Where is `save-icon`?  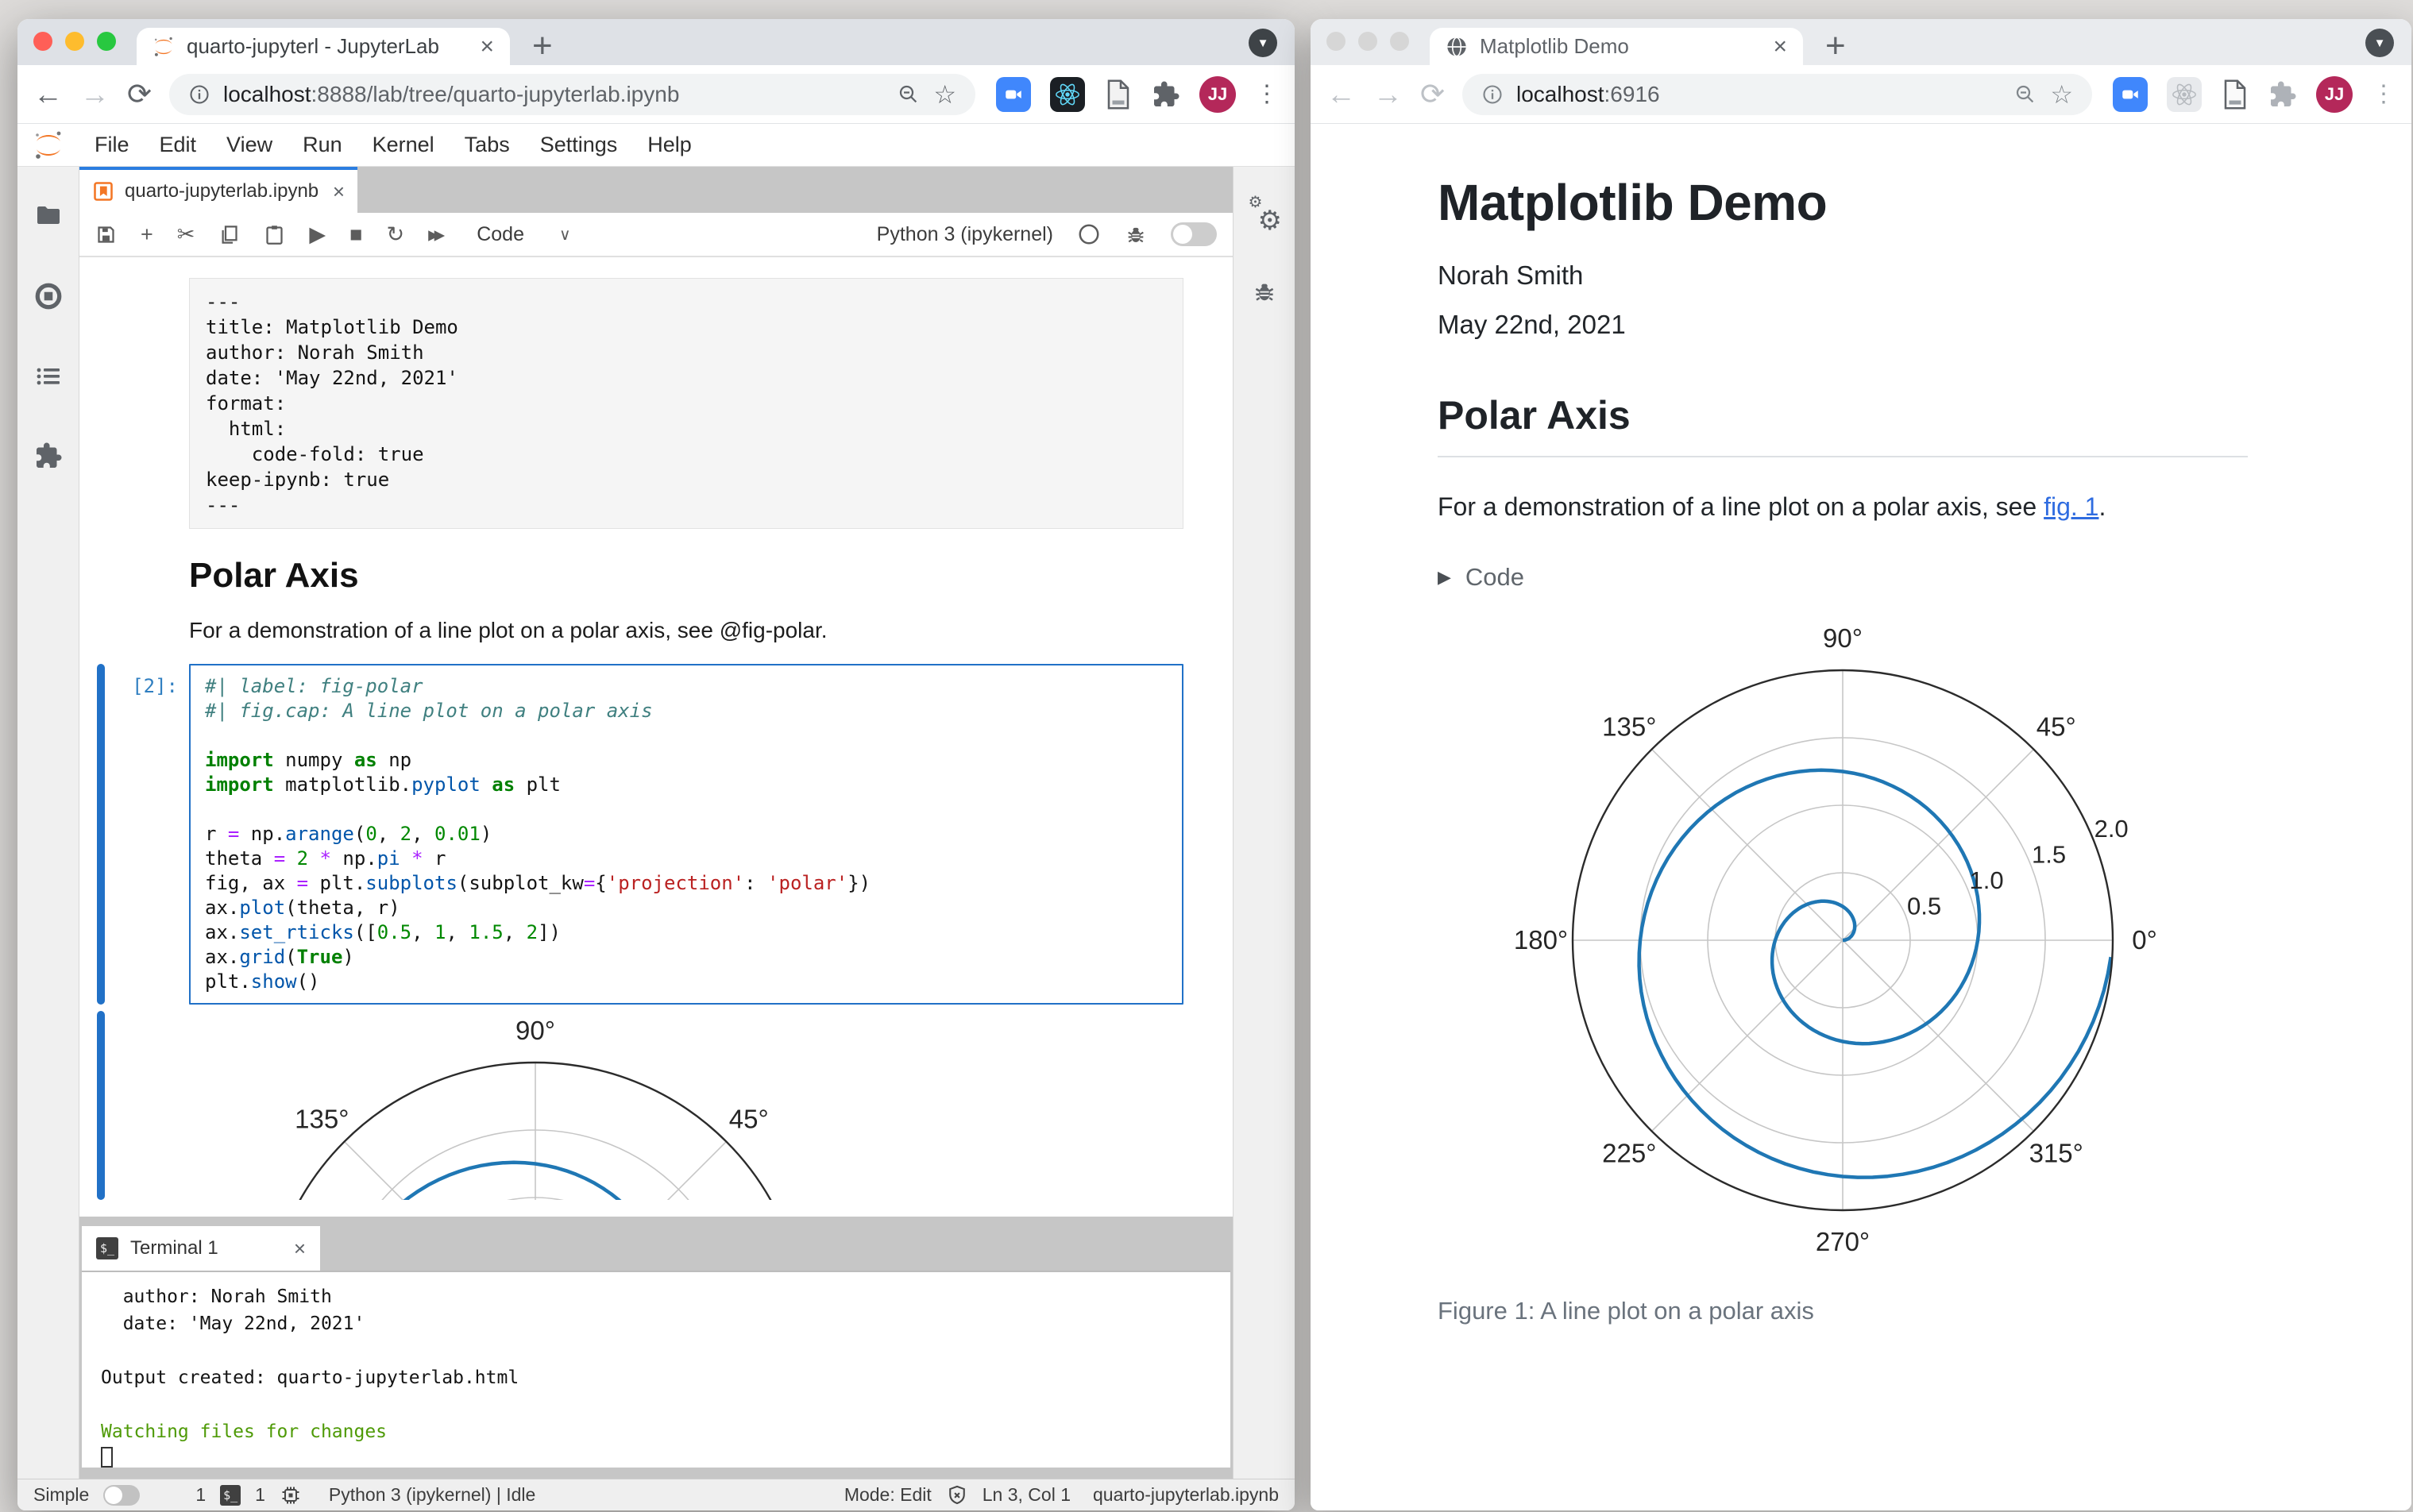
save-icon is located at coordinates (106, 234).